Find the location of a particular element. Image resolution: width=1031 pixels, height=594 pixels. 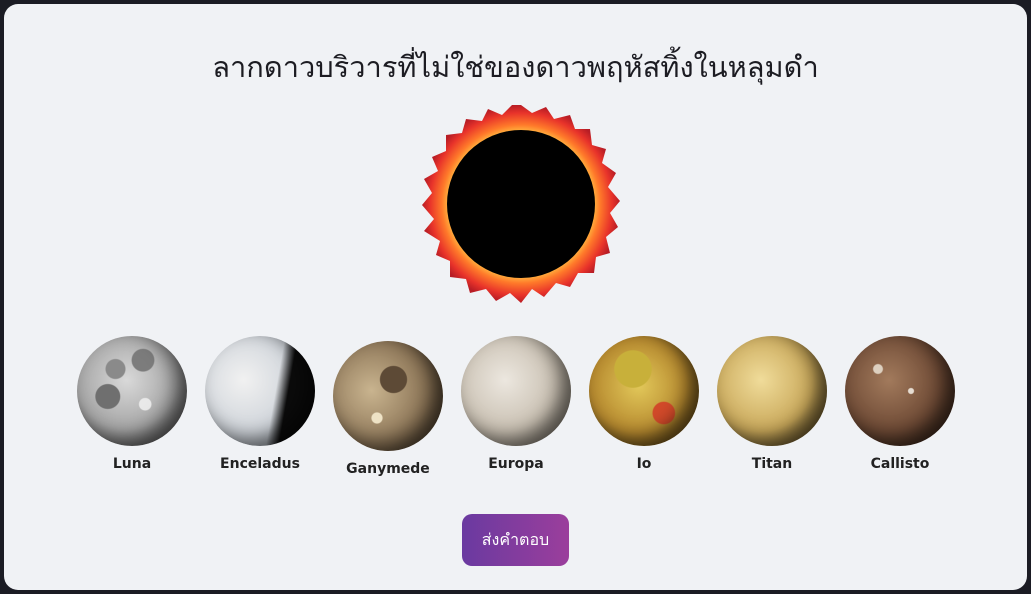

moon-label: Callisto is located at coordinates (900, 464).